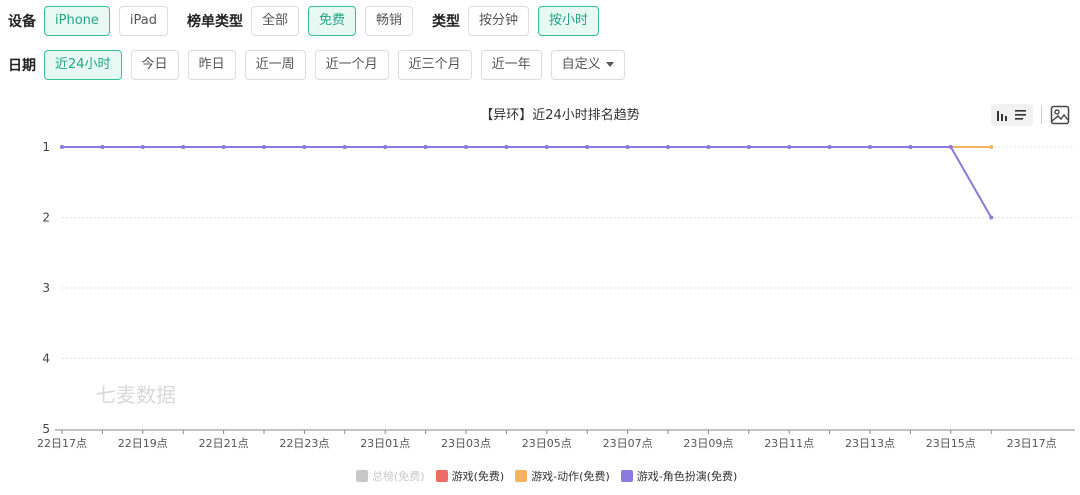 This screenshot has width=1080, height=495. Describe the element at coordinates (154, 65) in the screenshot. I see `date-option-today: 今日` at that location.